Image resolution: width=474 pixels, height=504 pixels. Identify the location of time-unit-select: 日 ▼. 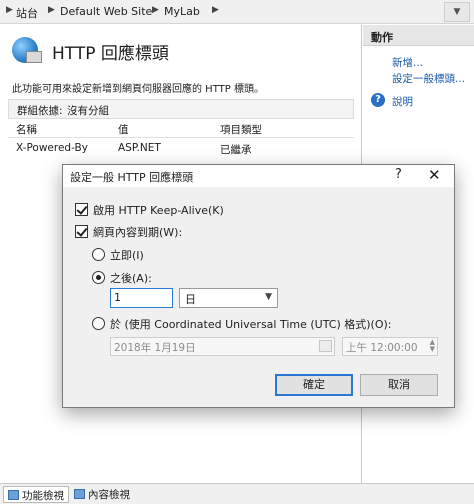
(228, 298).